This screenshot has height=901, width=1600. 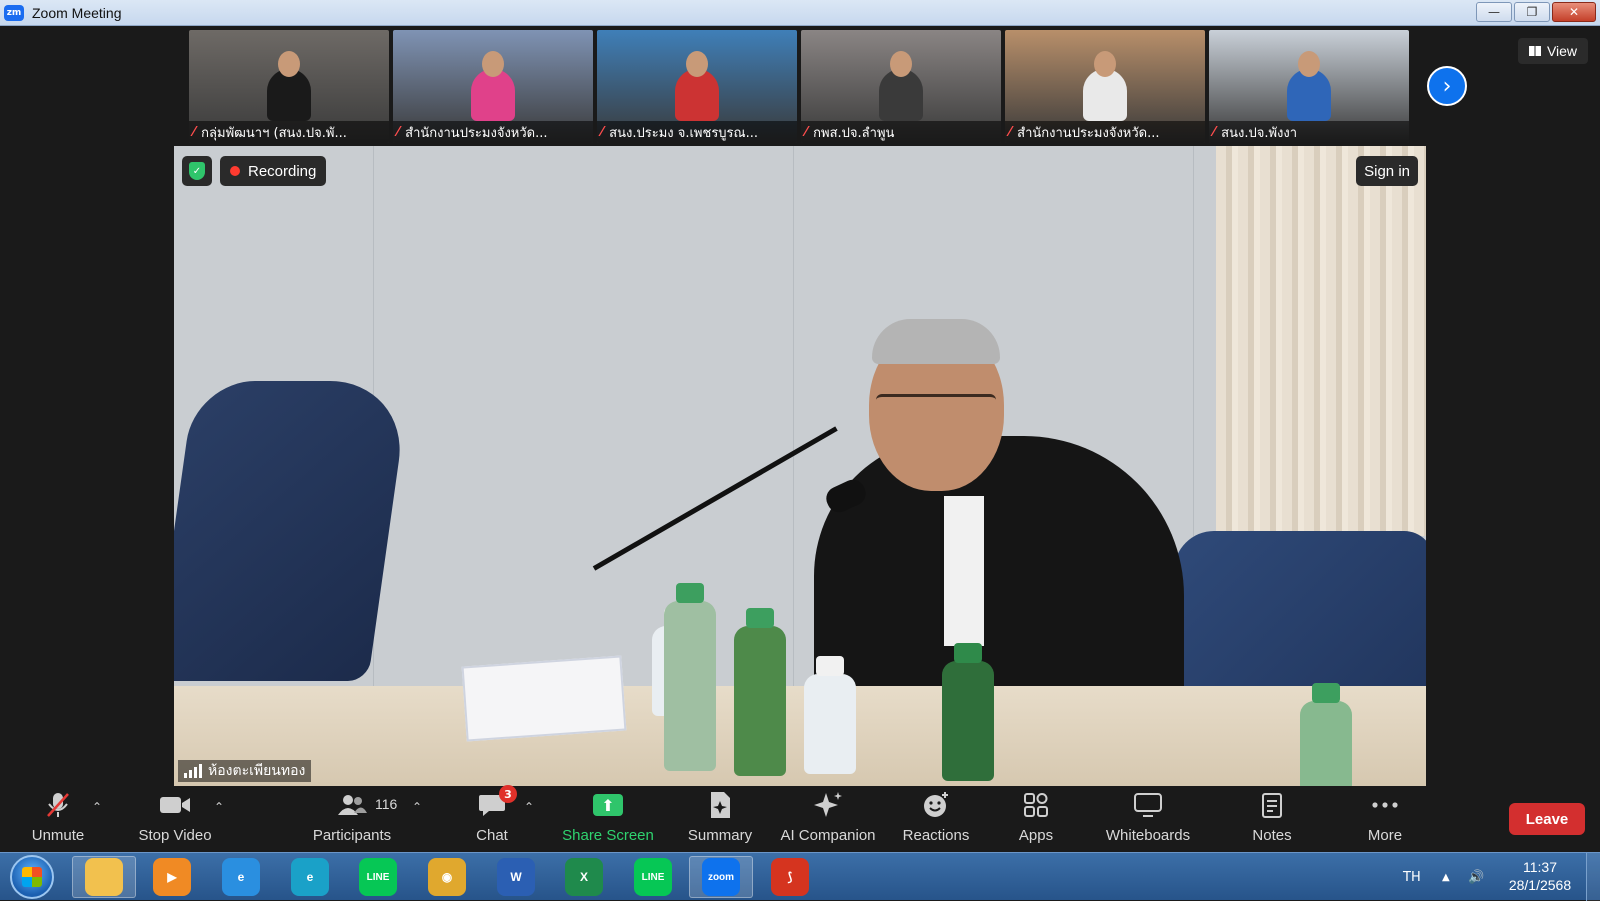 I want to click on taskbar-app-chrome: ◉, so click(x=447, y=877).